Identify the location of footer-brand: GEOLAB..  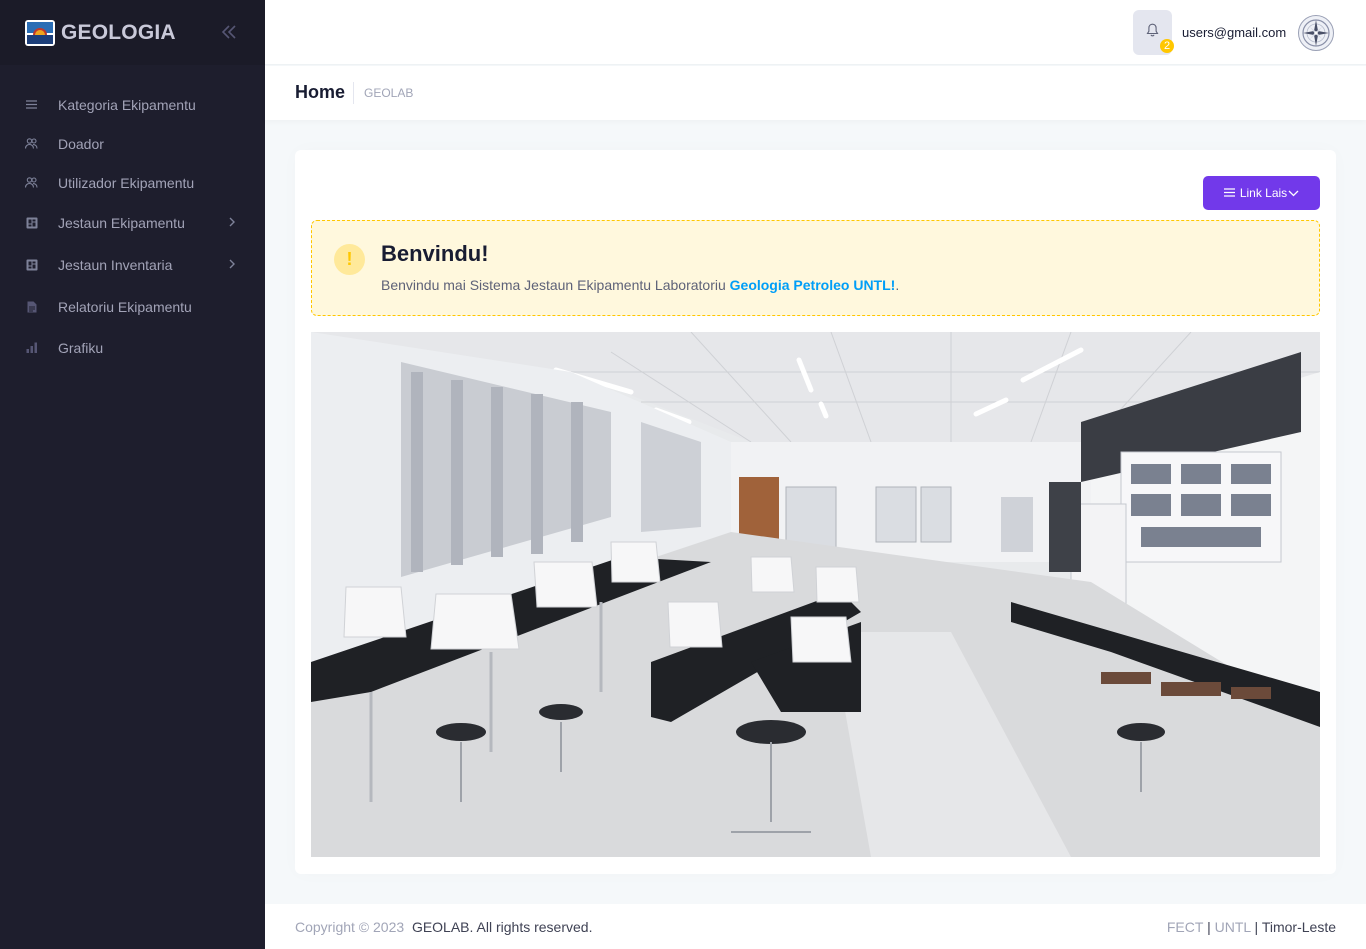
(442, 927).